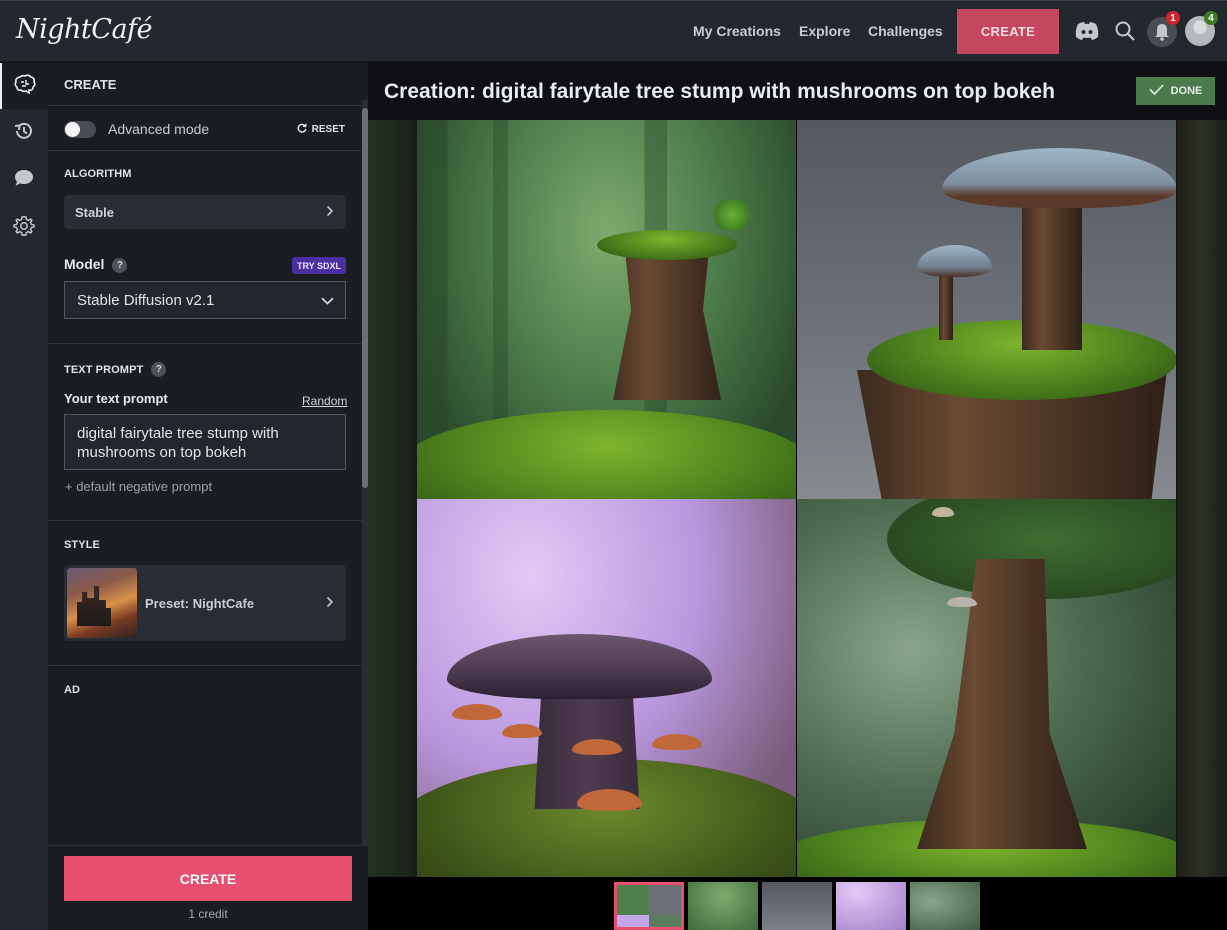  I want to click on advanced-mode-row: Advanced mode RESET, so click(205, 129).